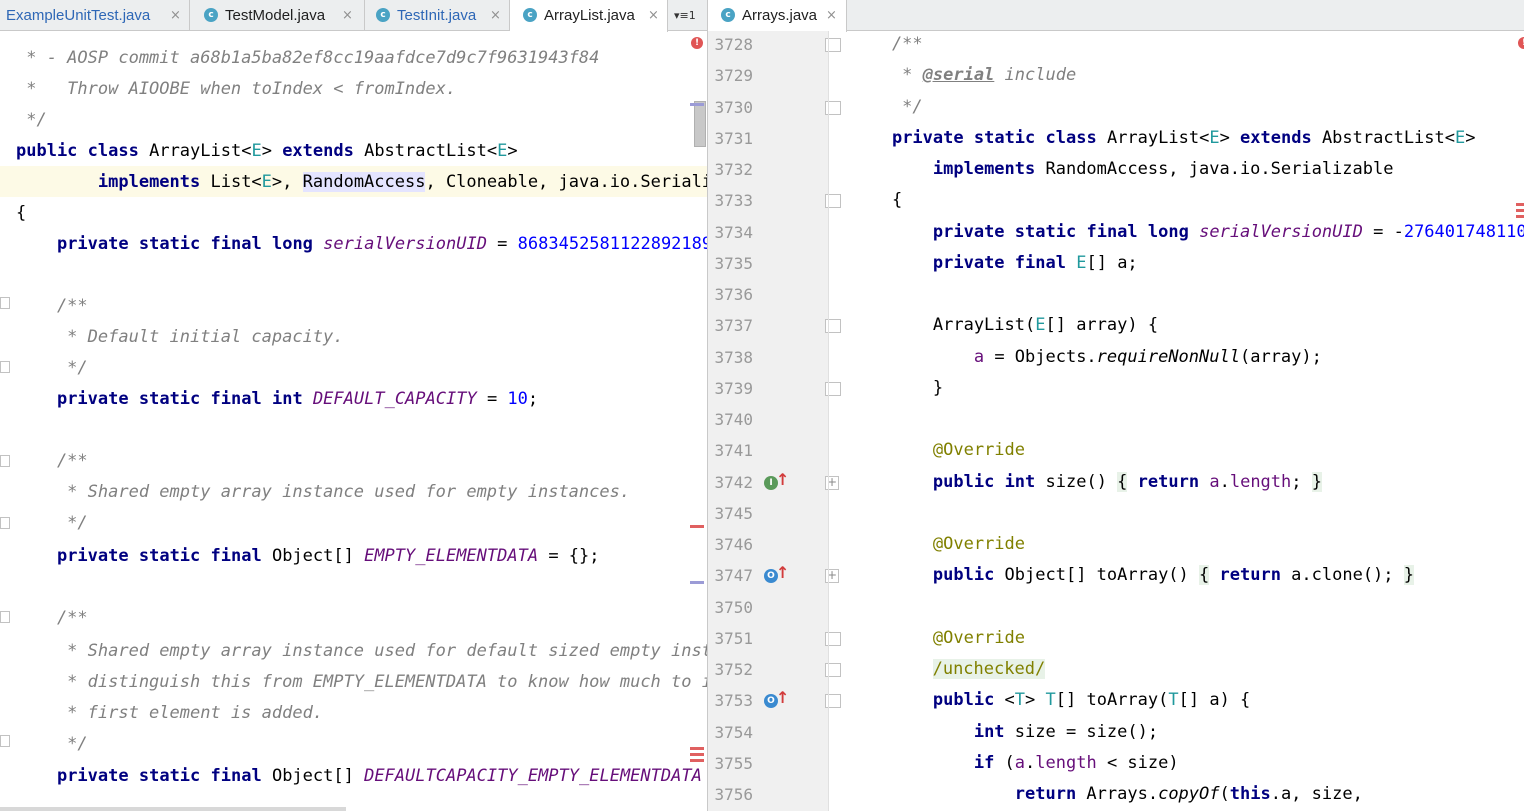 This screenshot has height=811, width=1524. What do you see at coordinates (733, 451) in the screenshot?
I see `line-number: 3741` at bounding box center [733, 451].